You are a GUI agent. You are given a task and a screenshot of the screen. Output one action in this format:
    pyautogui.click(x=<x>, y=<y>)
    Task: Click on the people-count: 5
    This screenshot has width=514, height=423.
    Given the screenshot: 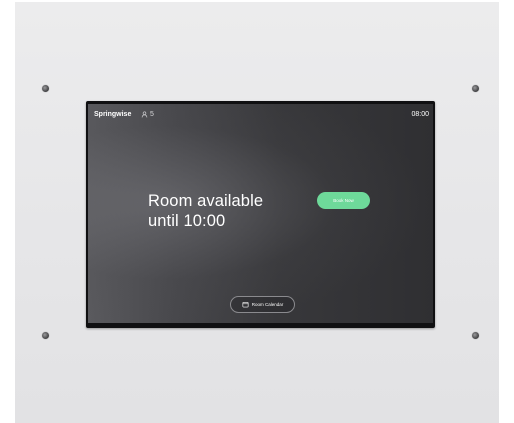 What is the action you would take?
    pyautogui.click(x=152, y=114)
    